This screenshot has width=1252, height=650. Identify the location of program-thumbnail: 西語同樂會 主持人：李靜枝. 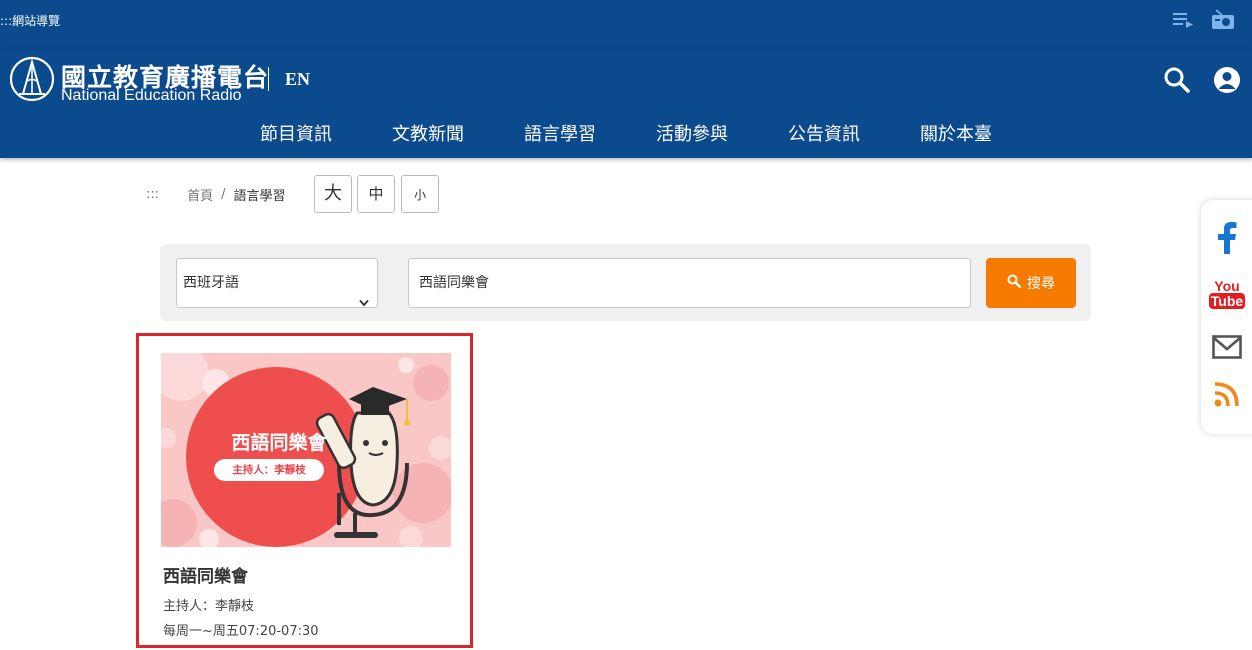
(306, 450).